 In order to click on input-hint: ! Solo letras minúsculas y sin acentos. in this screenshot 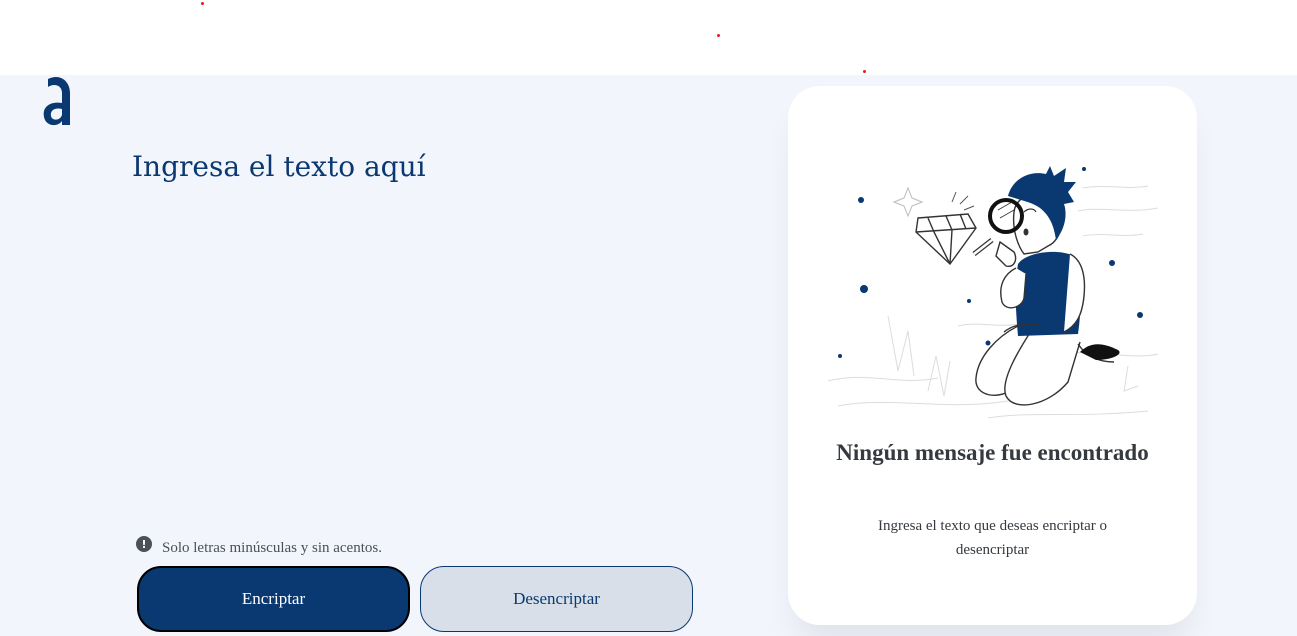, I will do `click(259, 546)`.